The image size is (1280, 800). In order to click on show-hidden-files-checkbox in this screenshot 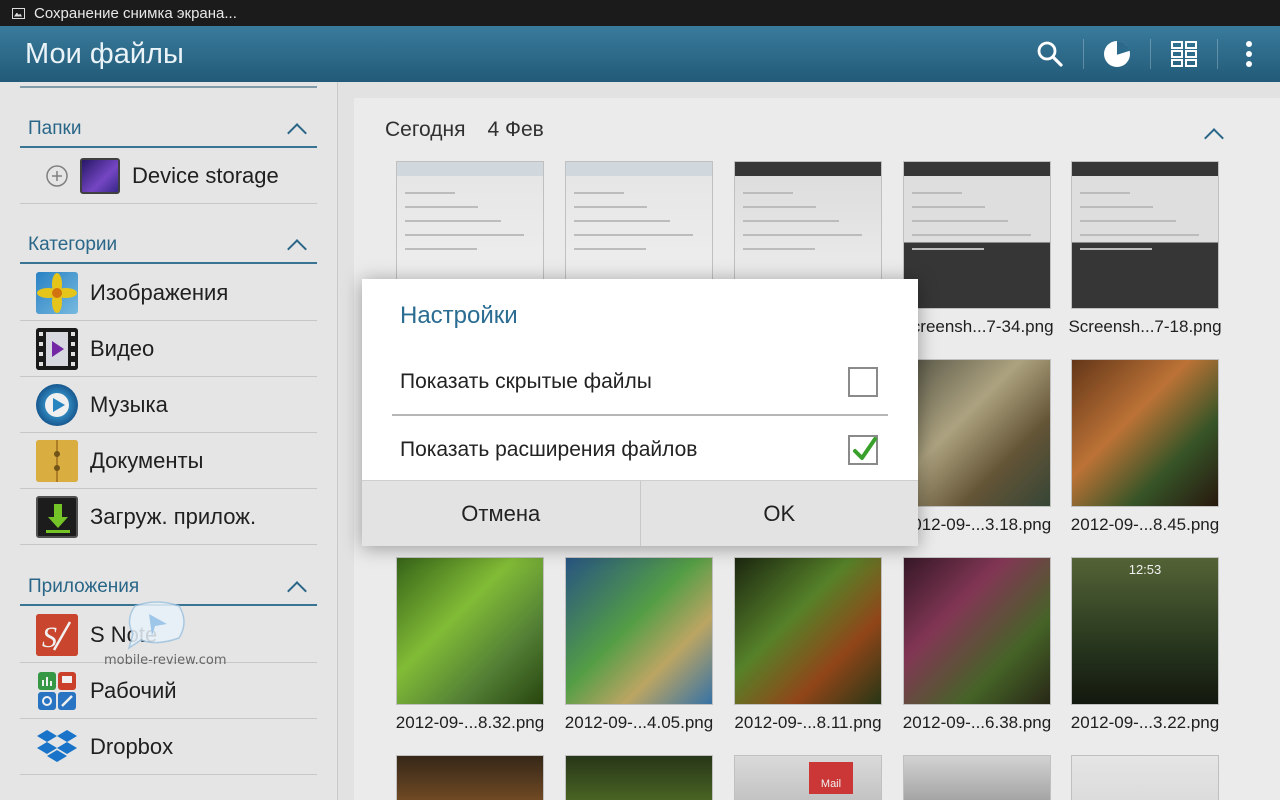, I will do `click(863, 382)`.